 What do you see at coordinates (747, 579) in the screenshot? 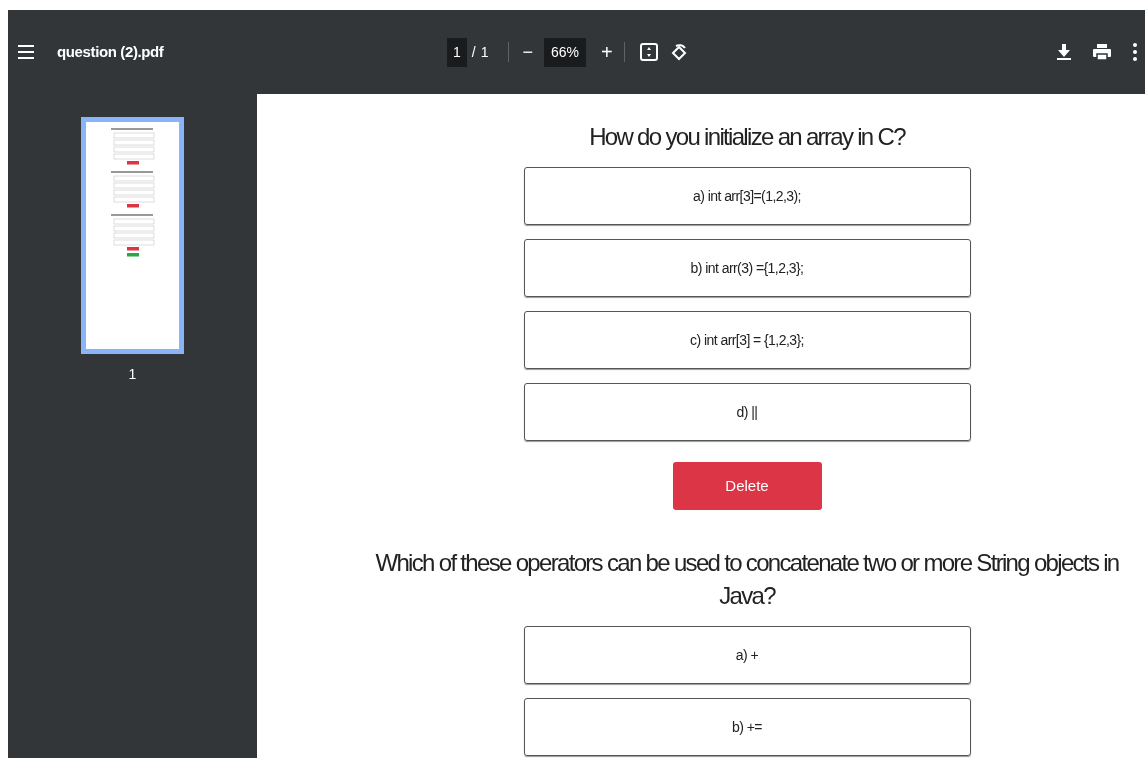
I see `question-heading: Which of these operators can be used to concatenate two or more String objects in Java?` at bounding box center [747, 579].